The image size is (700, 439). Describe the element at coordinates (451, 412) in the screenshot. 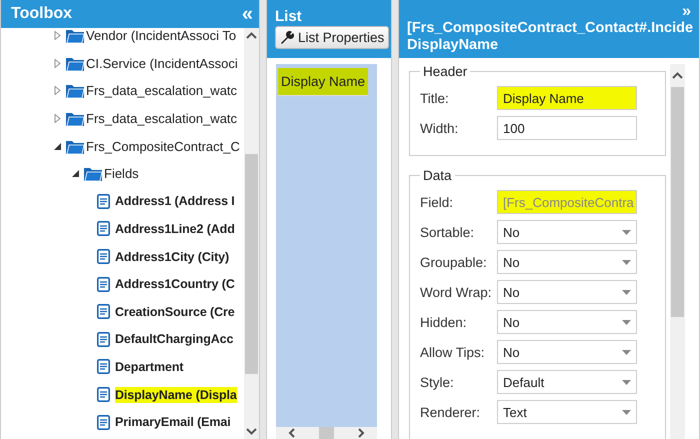

I see `field-label: Renderer:` at that location.